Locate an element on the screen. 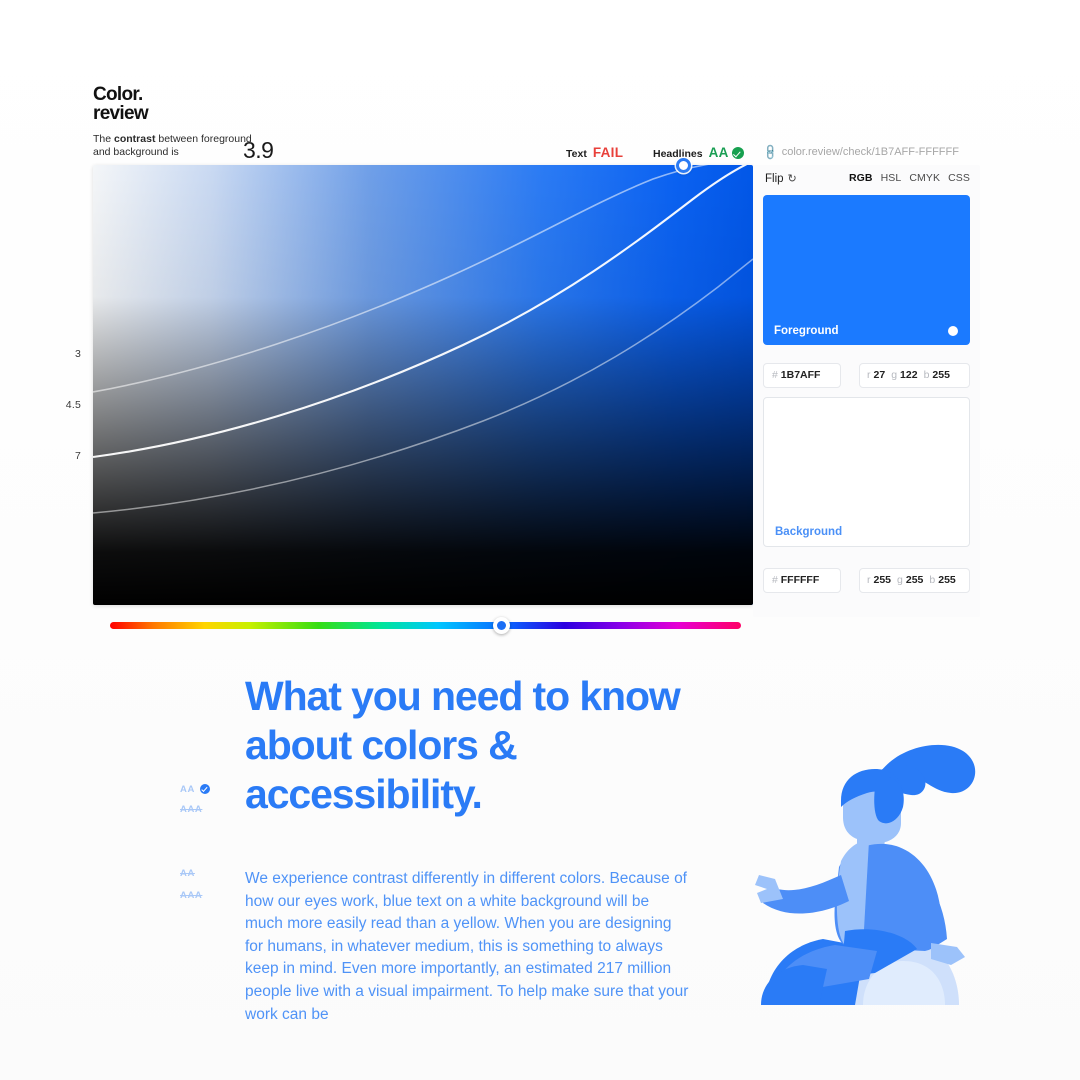 The width and height of the screenshot is (1080, 1080). person-illustration-svg is located at coordinates (865, 874).